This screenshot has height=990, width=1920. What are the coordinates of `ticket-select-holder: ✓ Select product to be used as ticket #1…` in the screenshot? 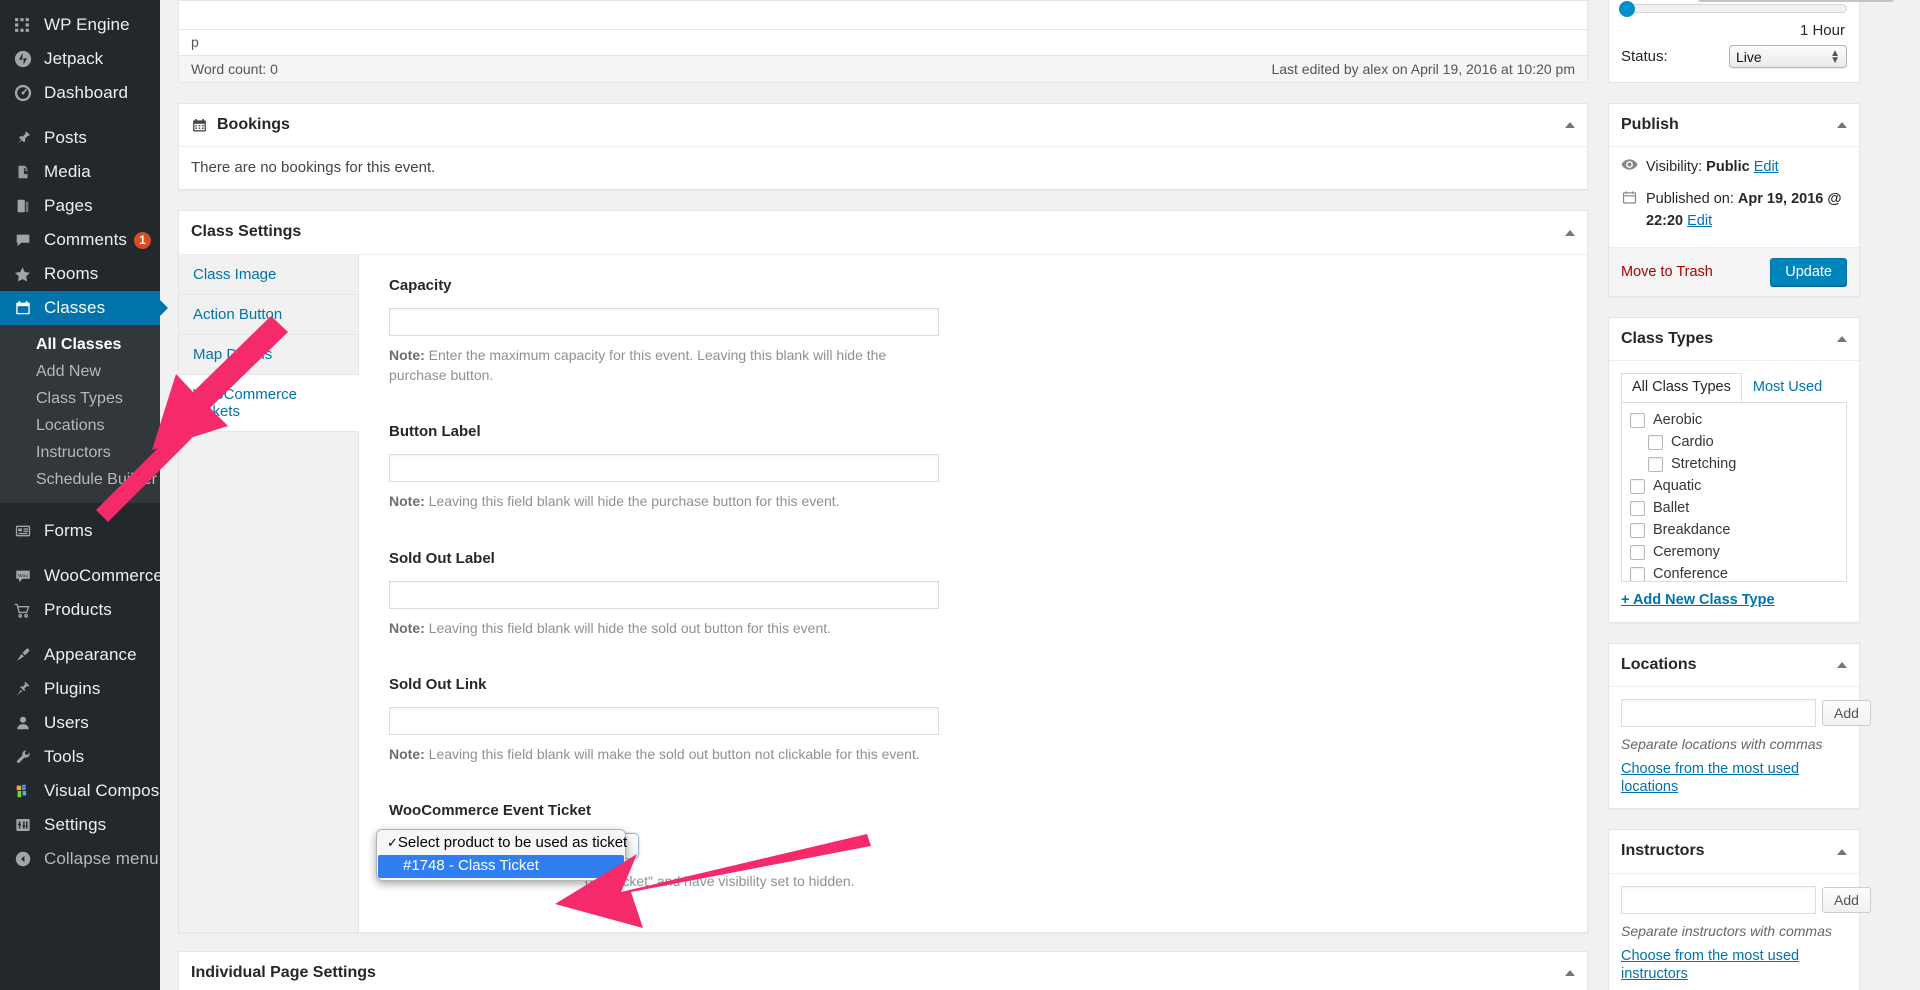 It's located at (507, 855).